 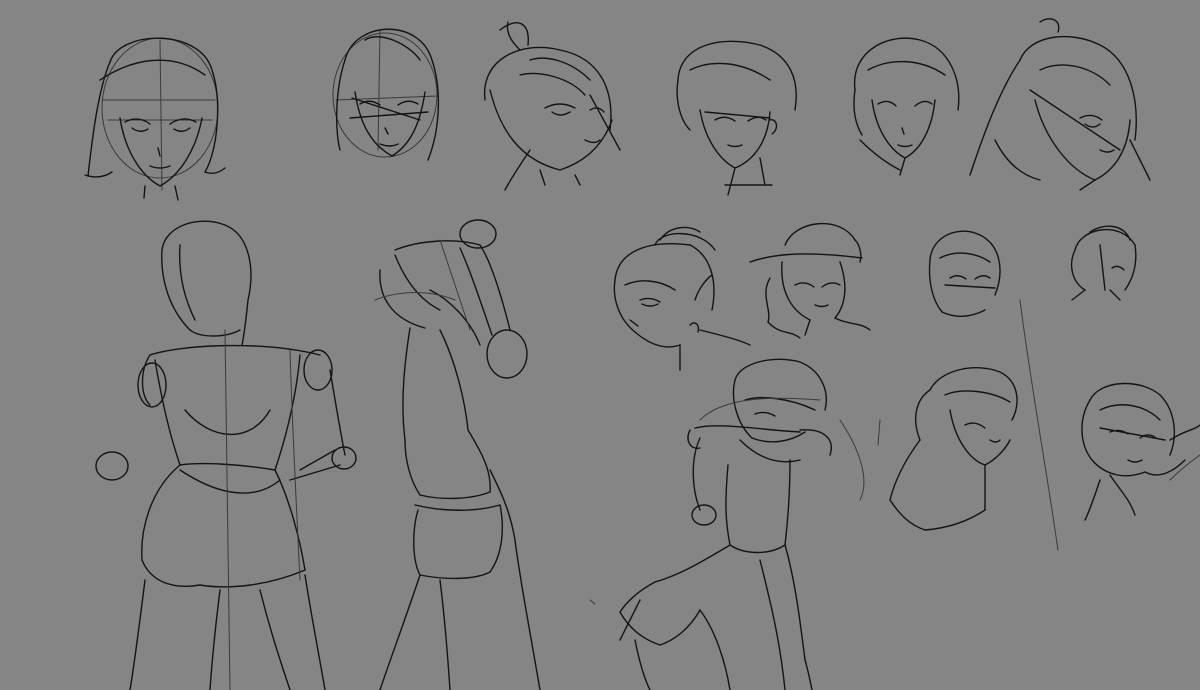 What do you see at coordinates (727, 524) in the screenshot?
I see `figure-sketch-action-pose` at bounding box center [727, 524].